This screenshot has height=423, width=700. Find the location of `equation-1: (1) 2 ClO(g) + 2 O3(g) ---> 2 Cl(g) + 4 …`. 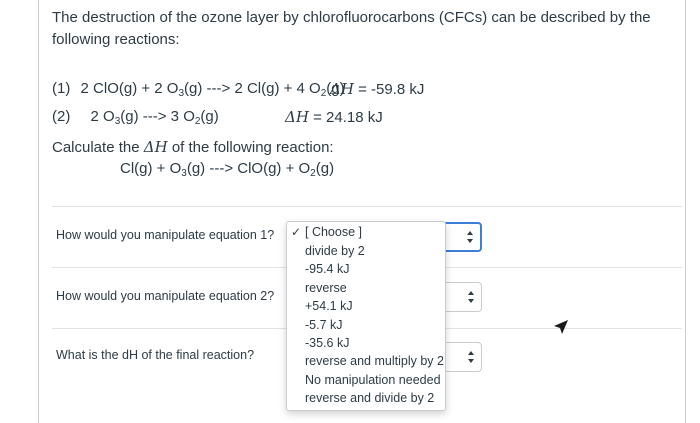

equation-1: (1) 2 ClO(g) + 2 O3(g) ---> 2 Cl(g) + 4 … is located at coordinates (198, 89).